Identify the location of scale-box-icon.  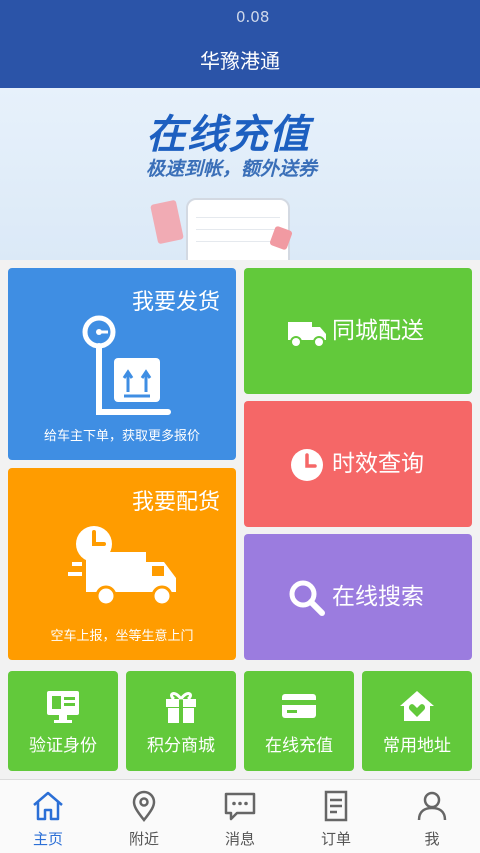
(126, 365).